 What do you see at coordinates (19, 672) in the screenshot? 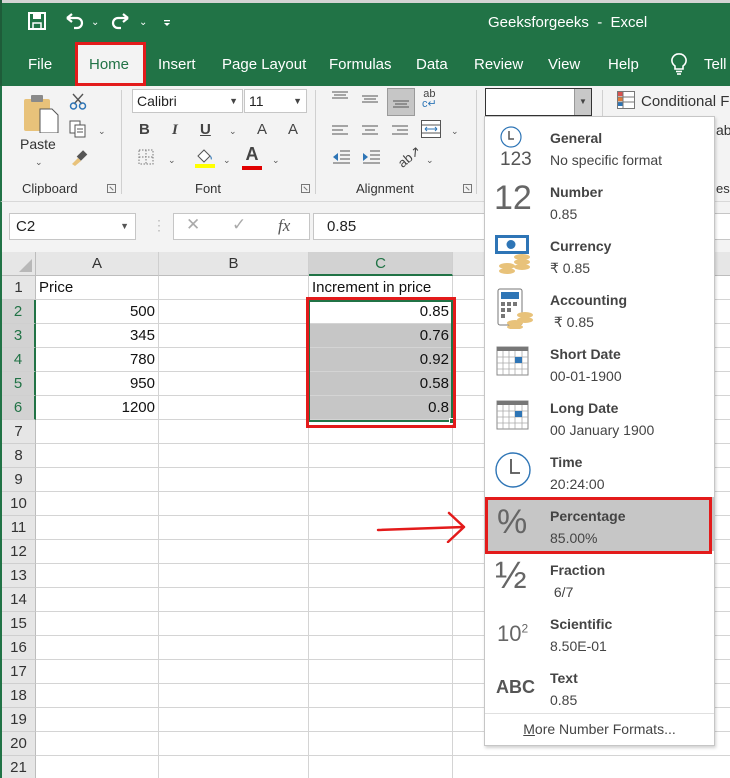
I see `row-header: 17` at bounding box center [19, 672].